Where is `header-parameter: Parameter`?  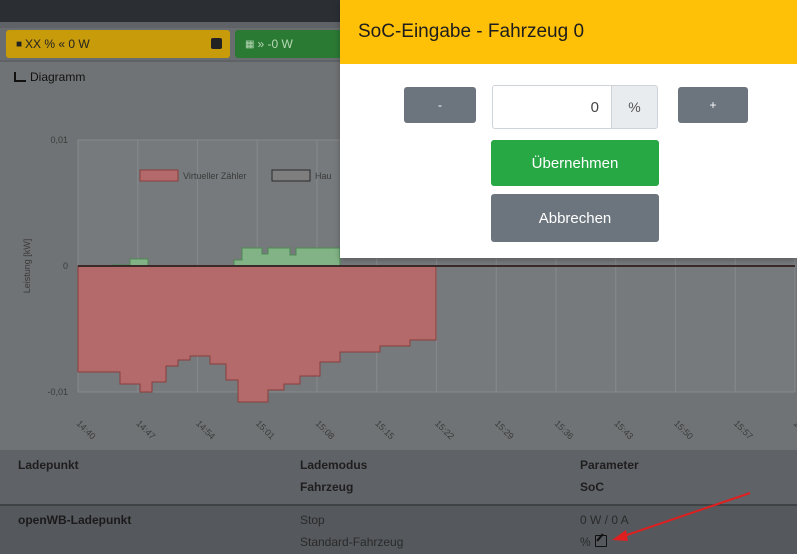
header-parameter: Parameter is located at coordinates (609, 465).